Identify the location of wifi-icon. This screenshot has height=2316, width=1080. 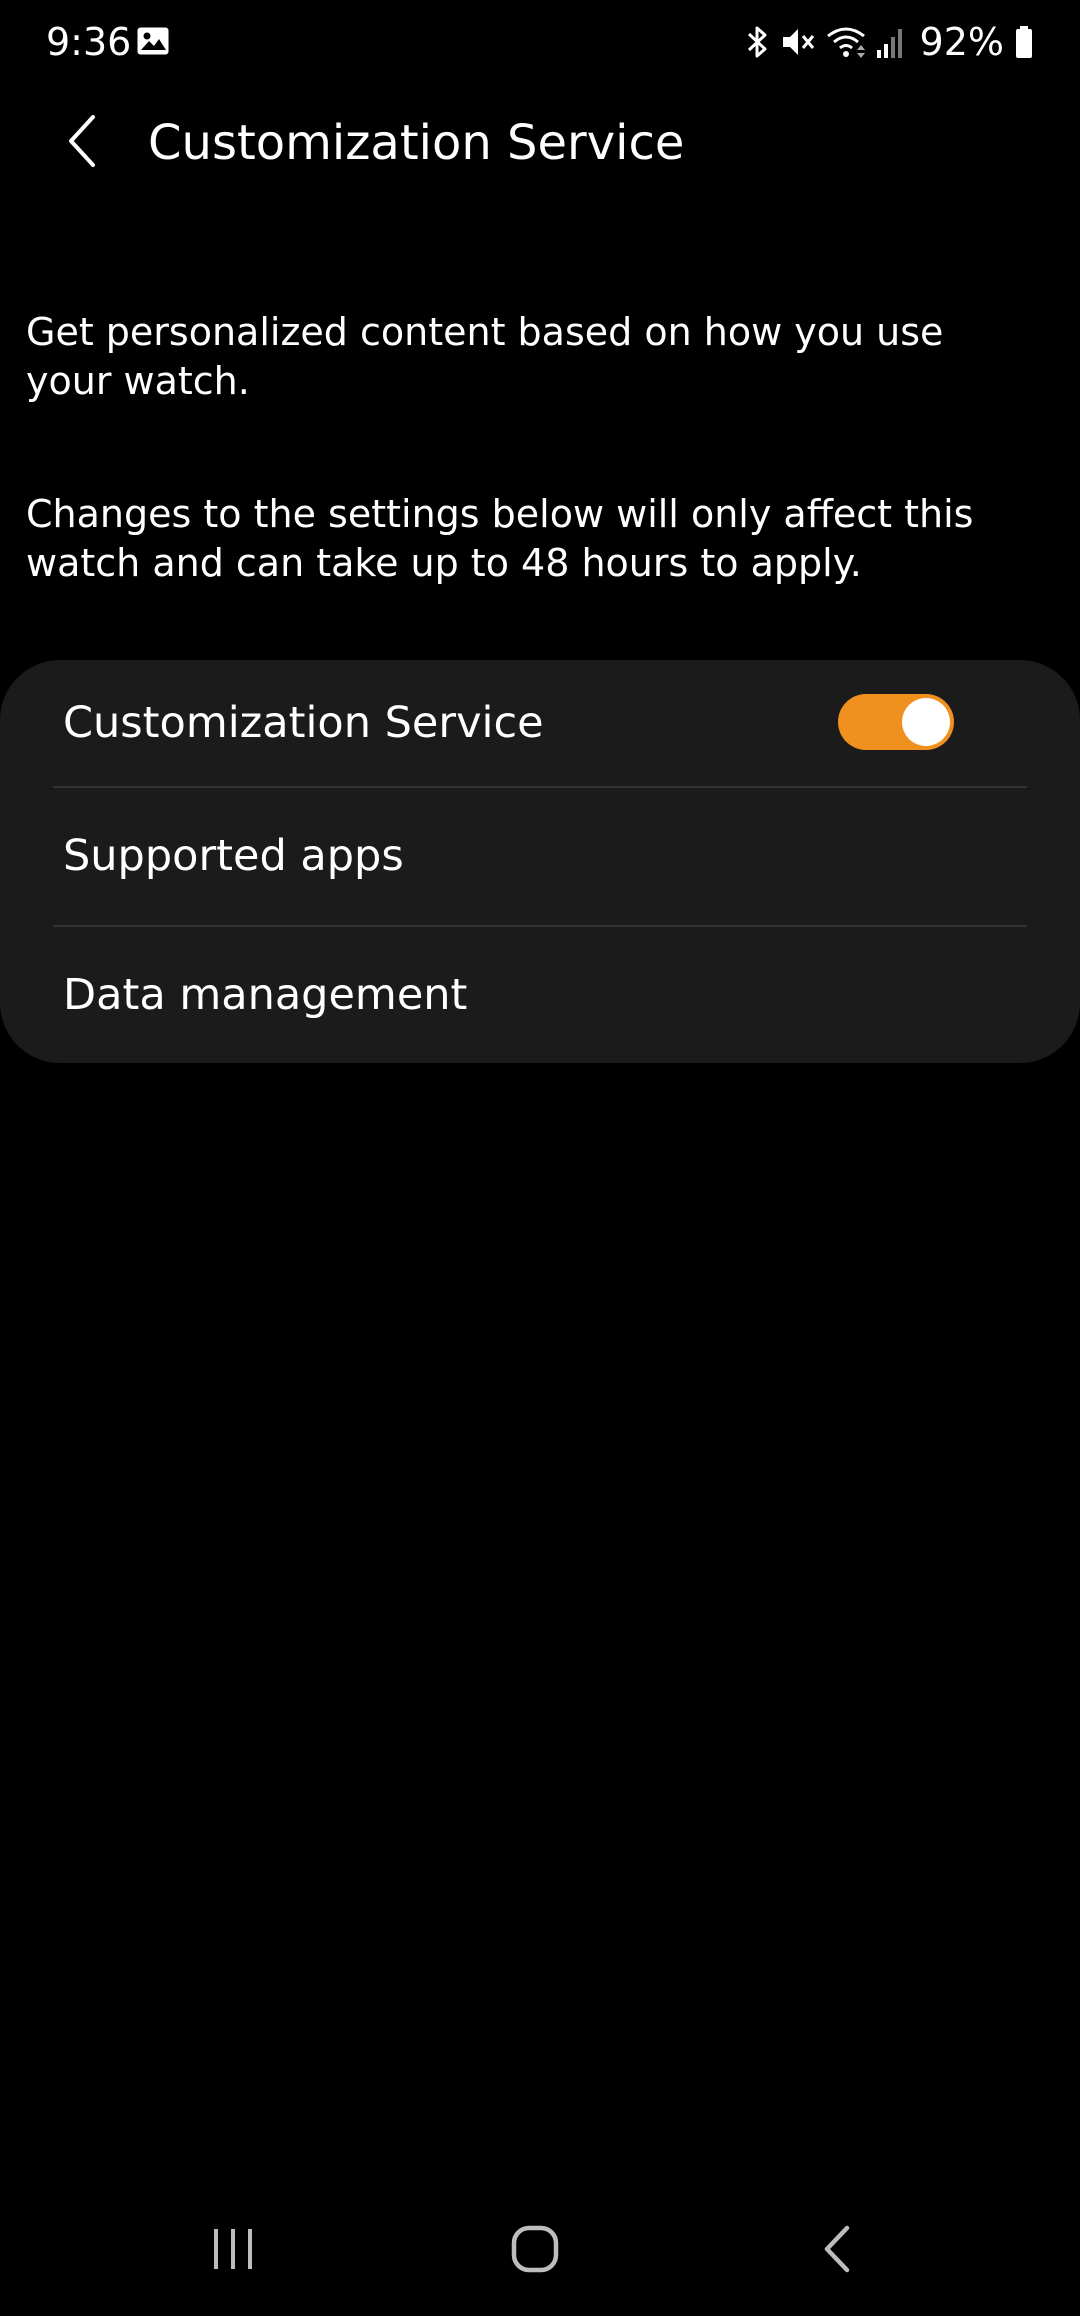
(846, 42).